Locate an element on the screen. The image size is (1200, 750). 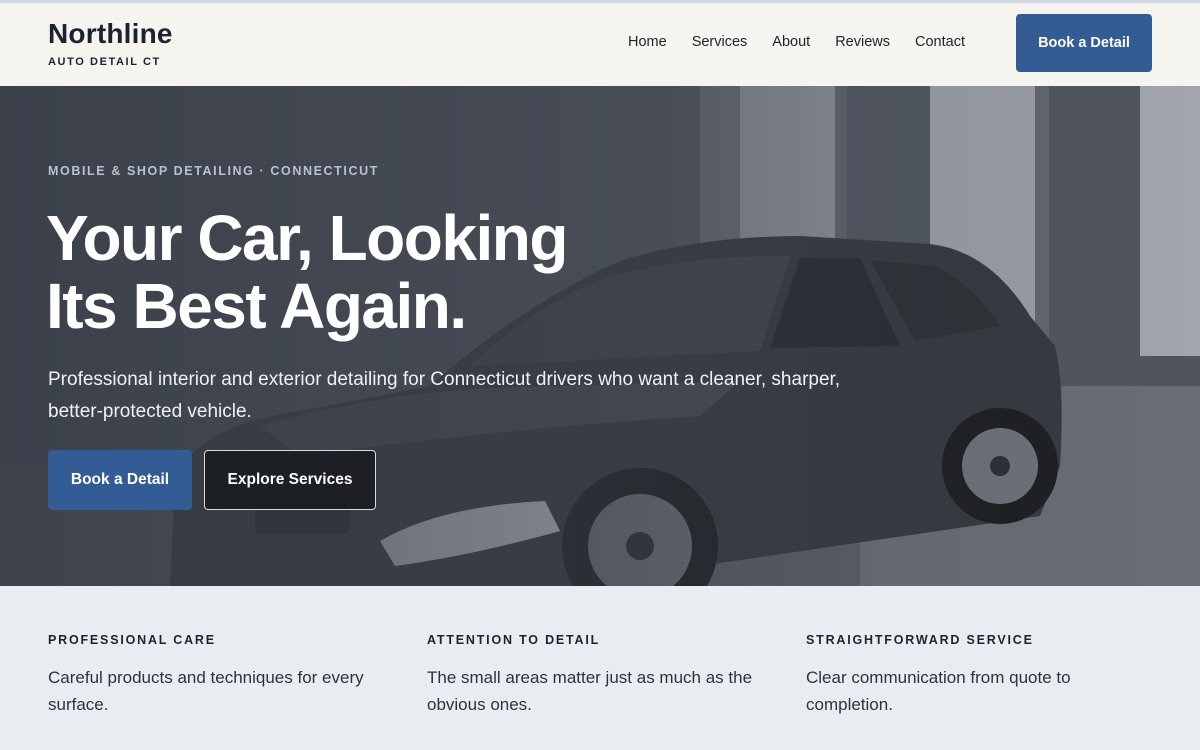
header-book-button: Book a Detail is located at coordinates (1084, 43).